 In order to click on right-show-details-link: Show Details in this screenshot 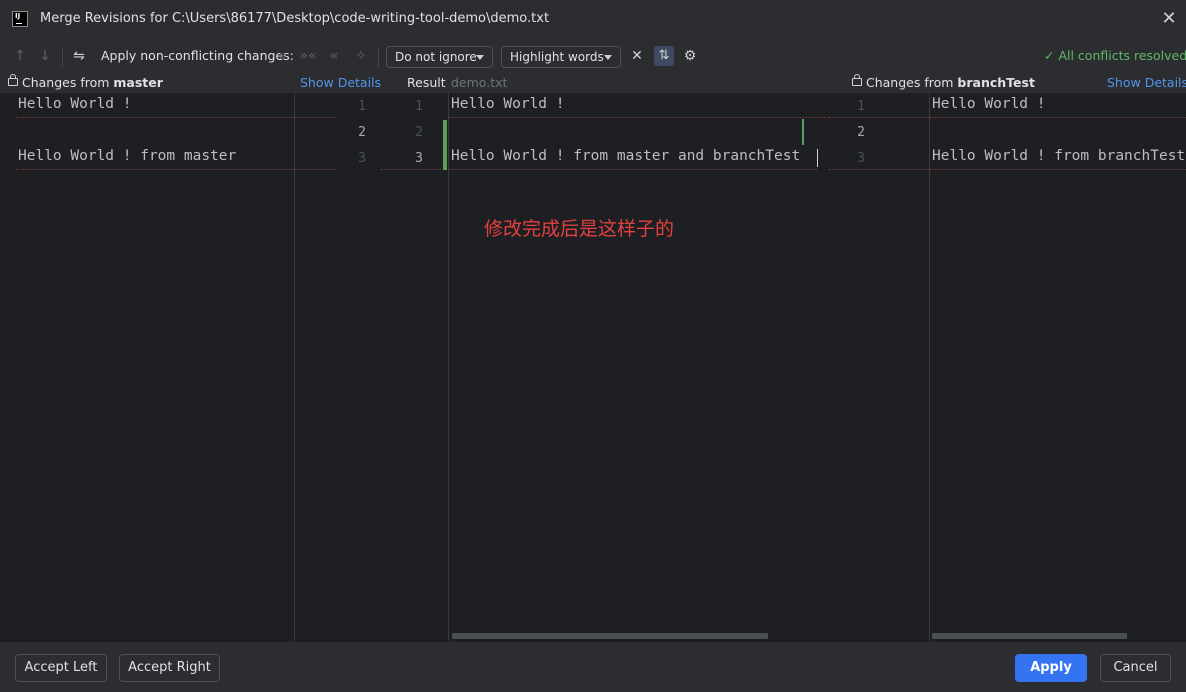, I will do `click(1146, 82)`.